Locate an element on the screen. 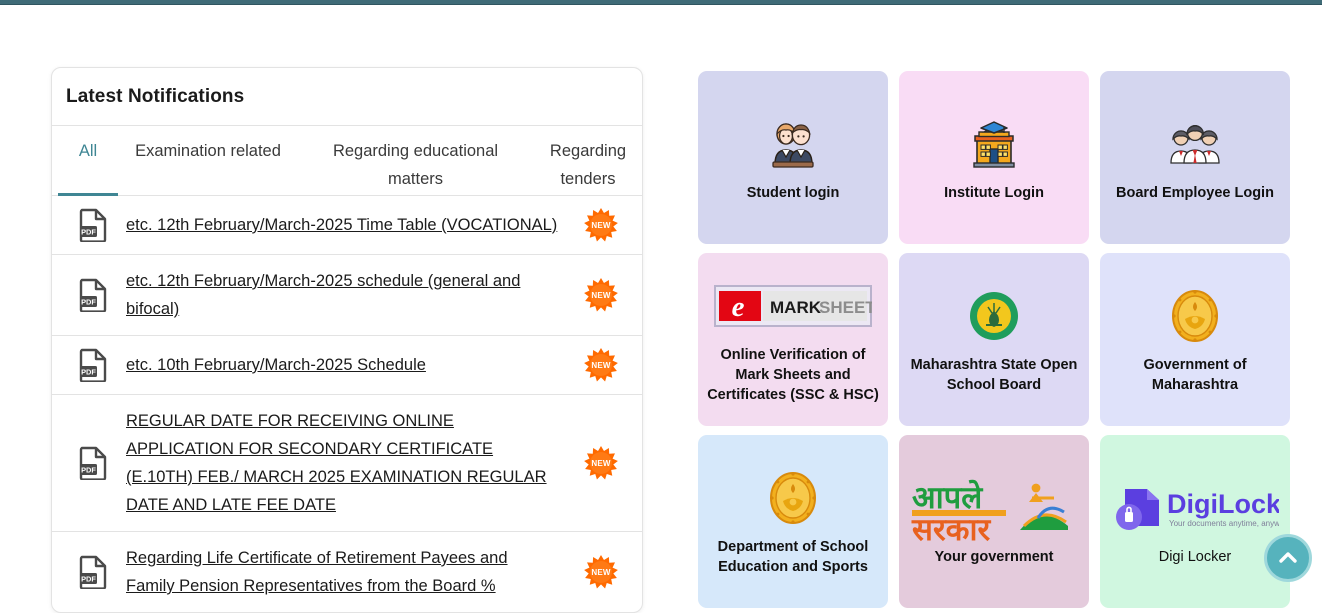  school-building-icon is located at coordinates (994, 144).